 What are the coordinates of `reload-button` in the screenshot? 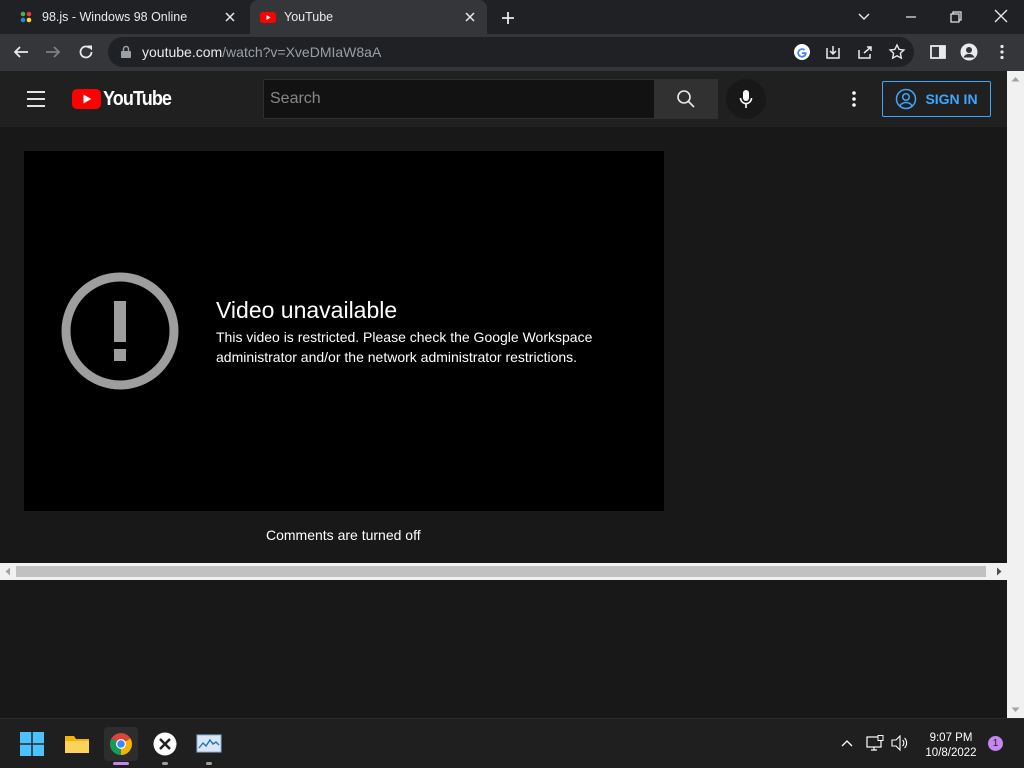 It's located at (86, 52).